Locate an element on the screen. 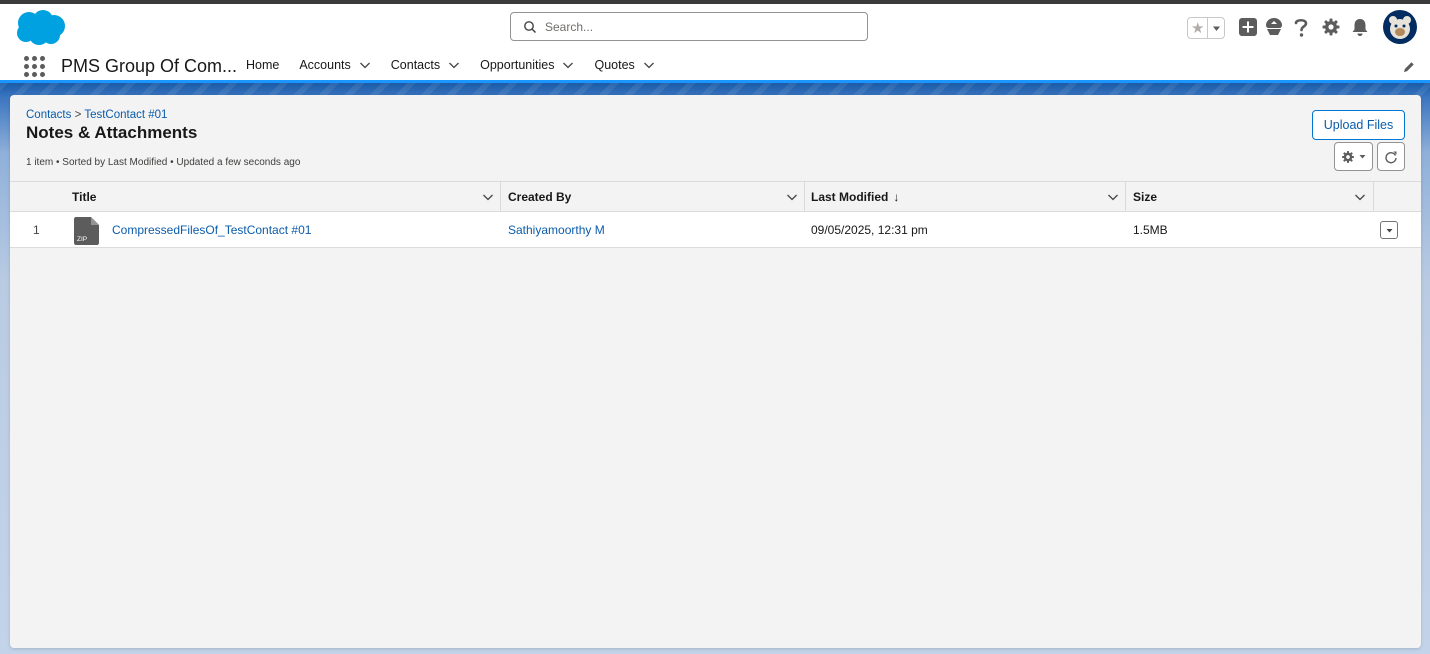 Image resolution: width=1430 pixels, height=654 pixels. nav-item-label: Quotes is located at coordinates (614, 65).